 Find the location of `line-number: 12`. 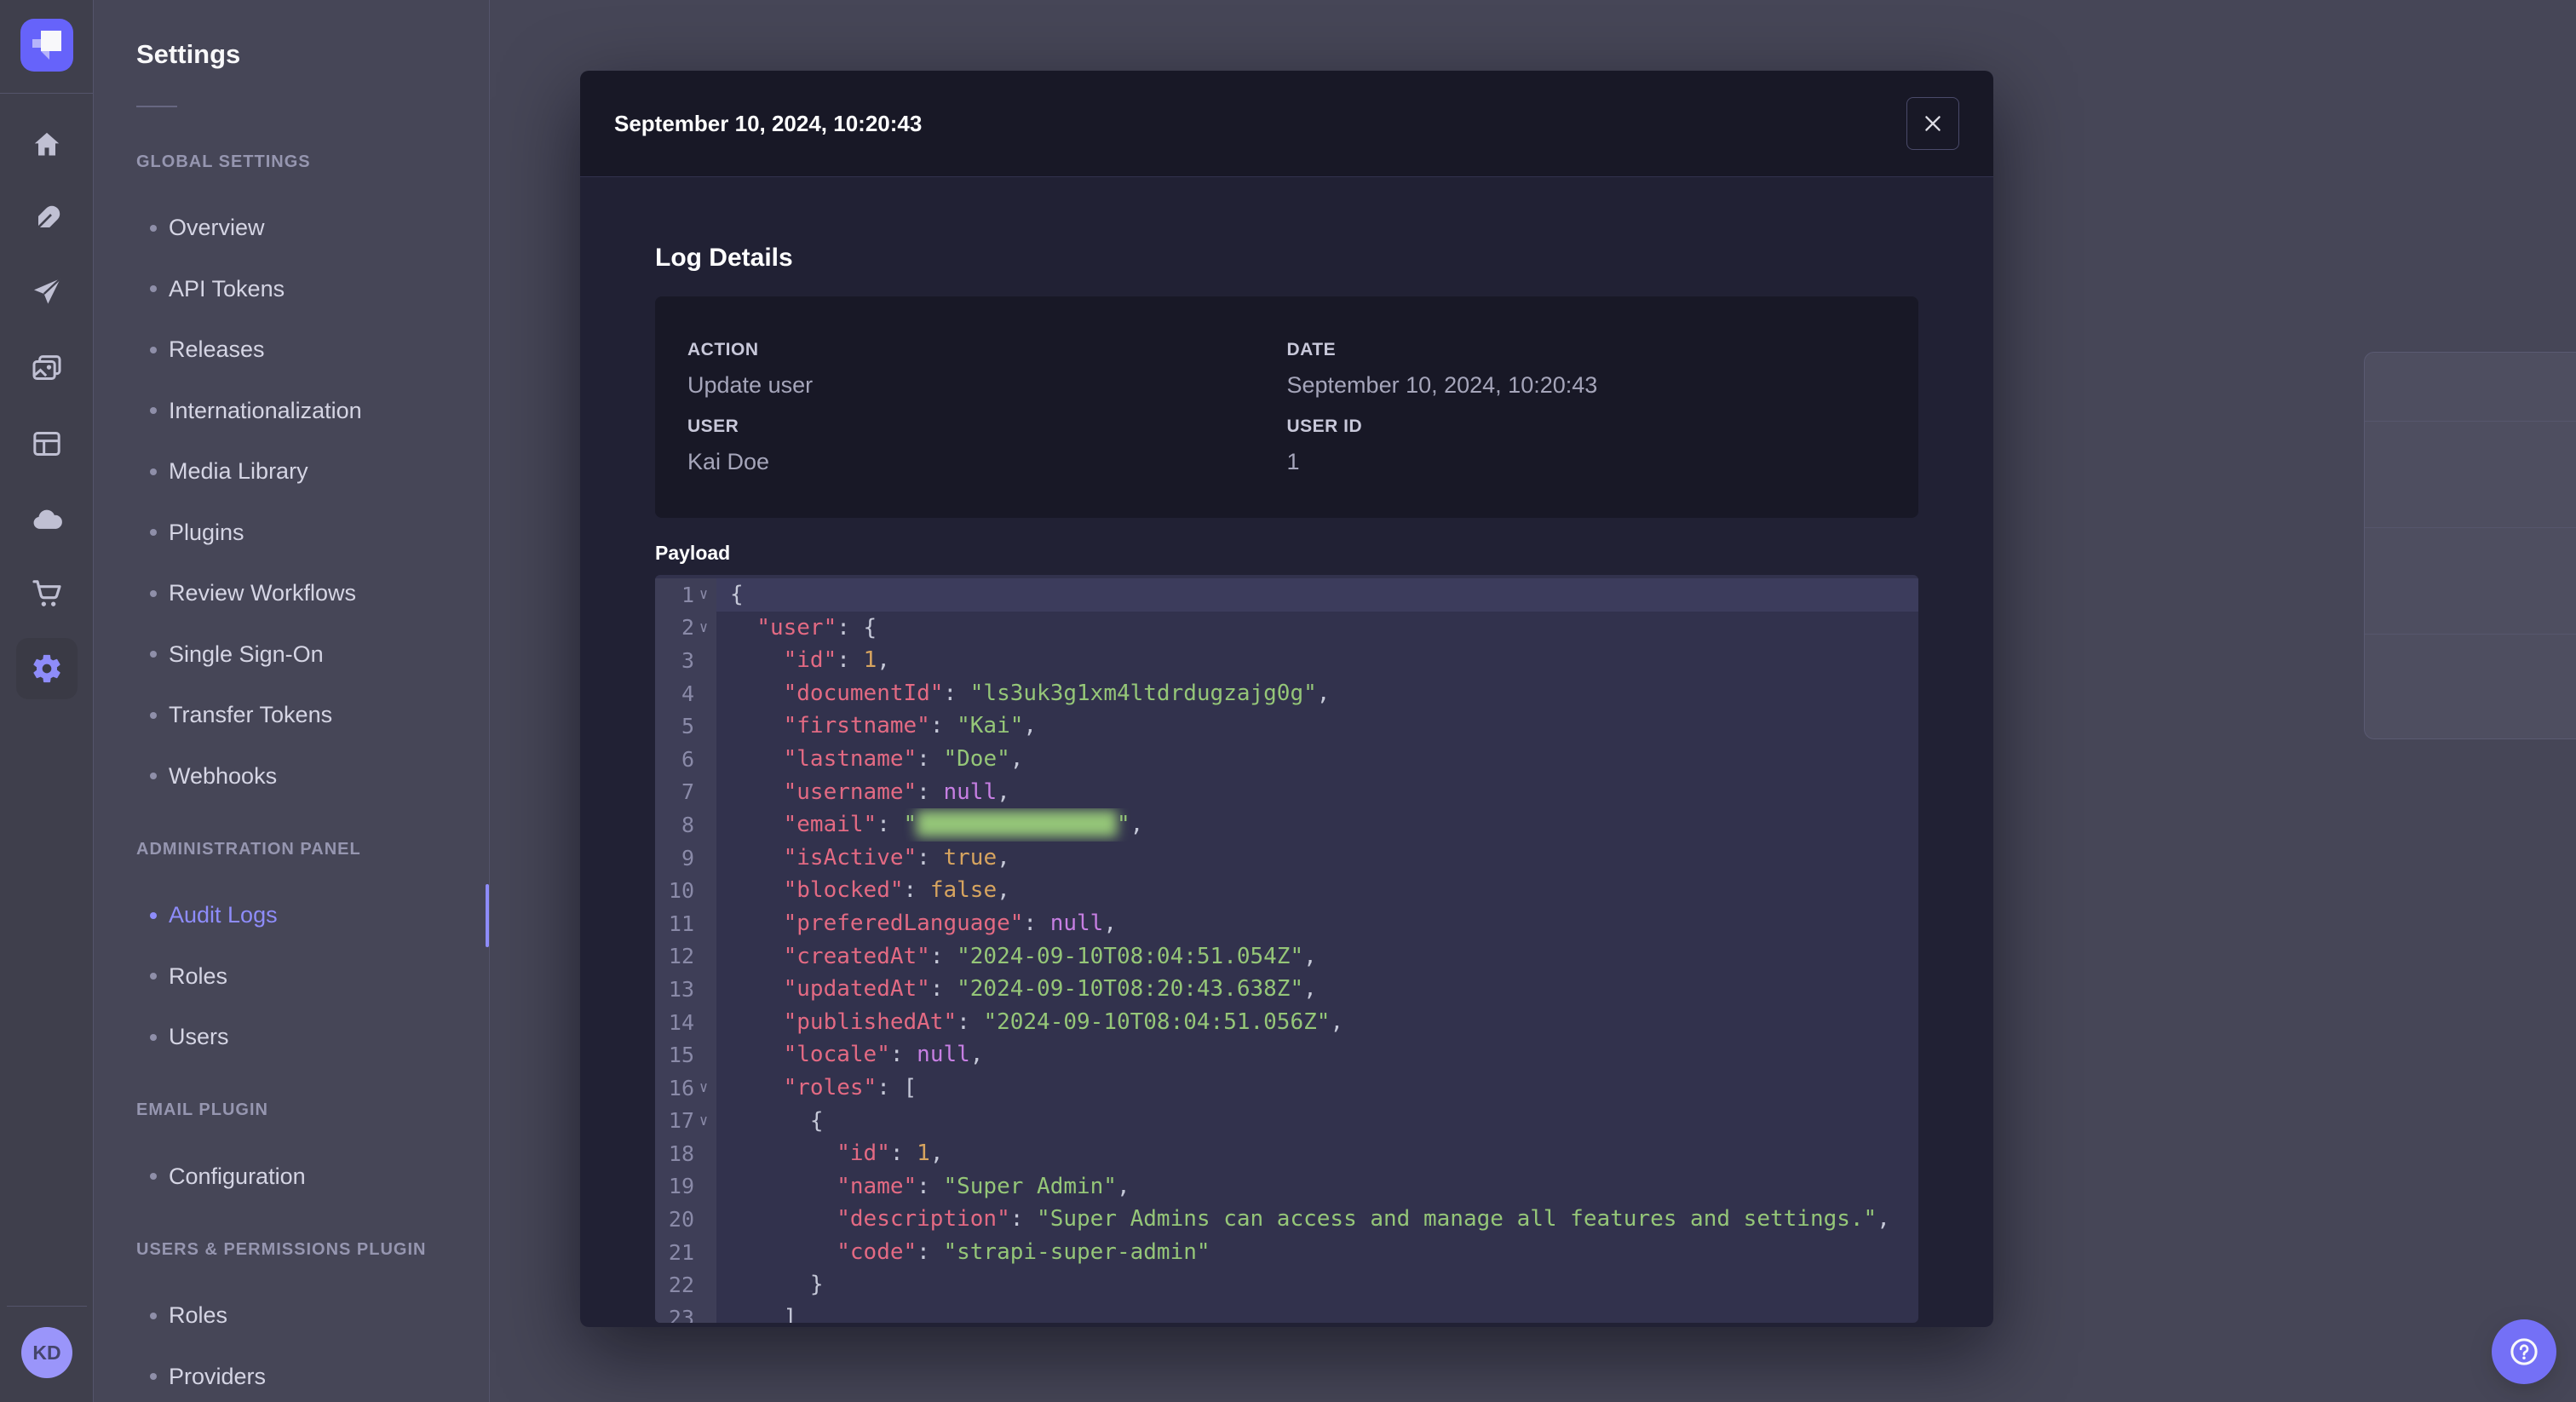

line-number: 12 is located at coordinates (681, 956).